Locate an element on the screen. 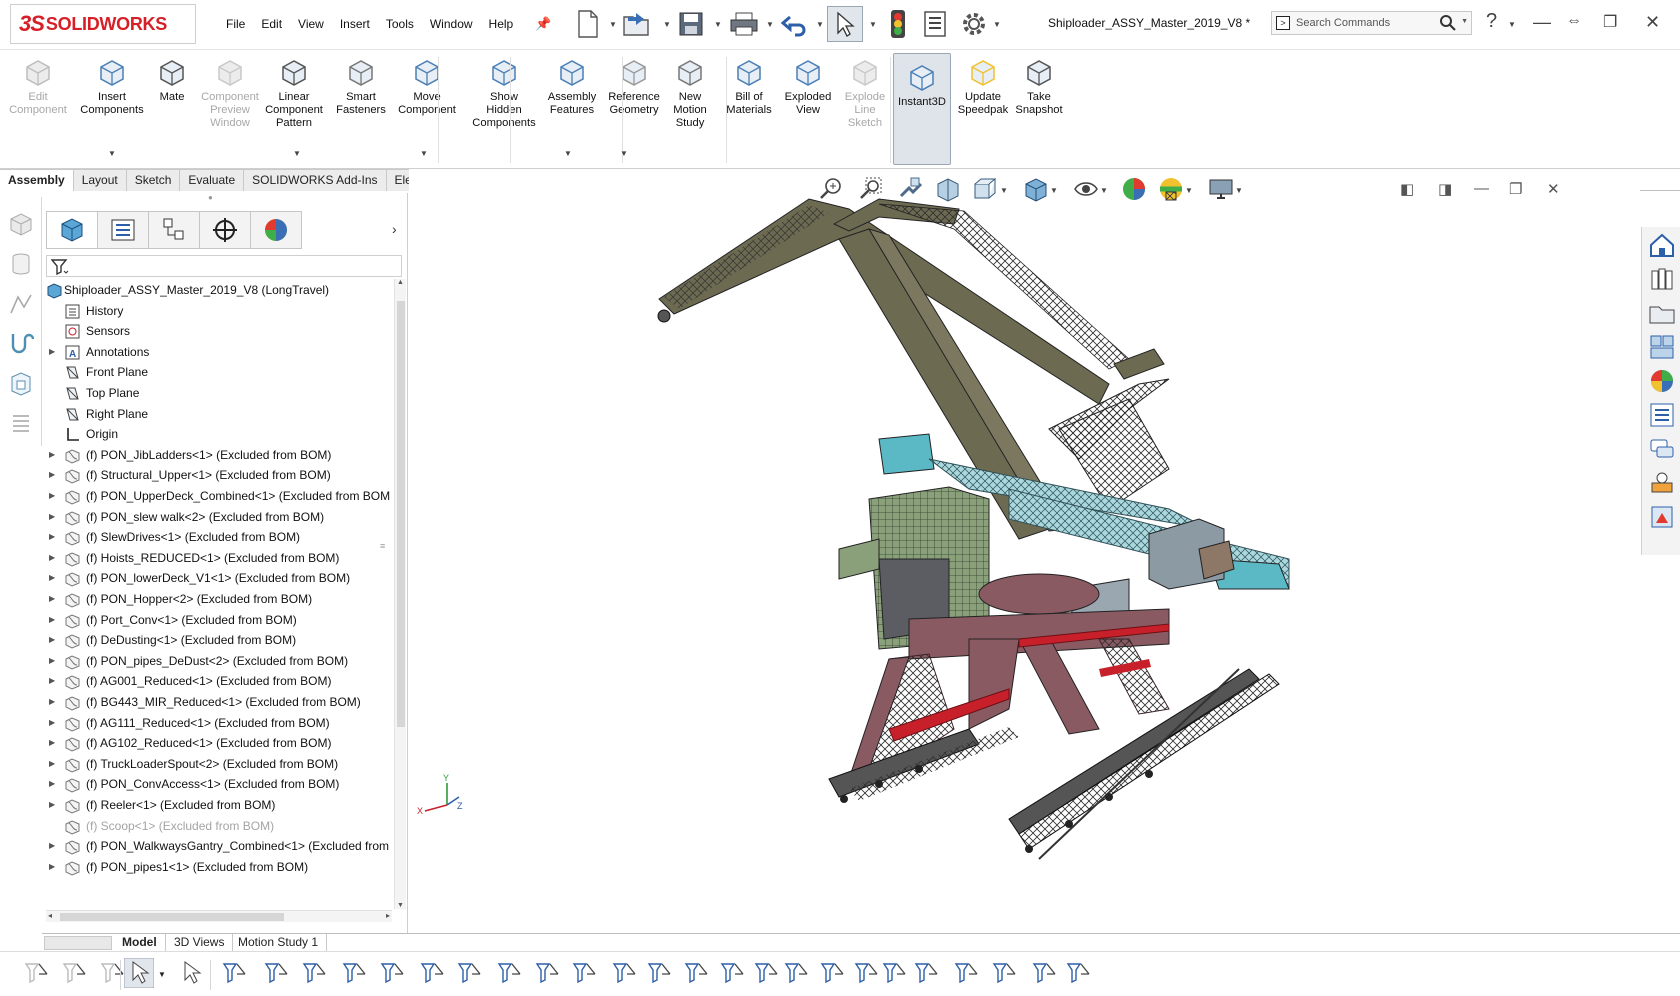  view-settings-dropdown-icon: ▼ is located at coordinates (1239, 190).